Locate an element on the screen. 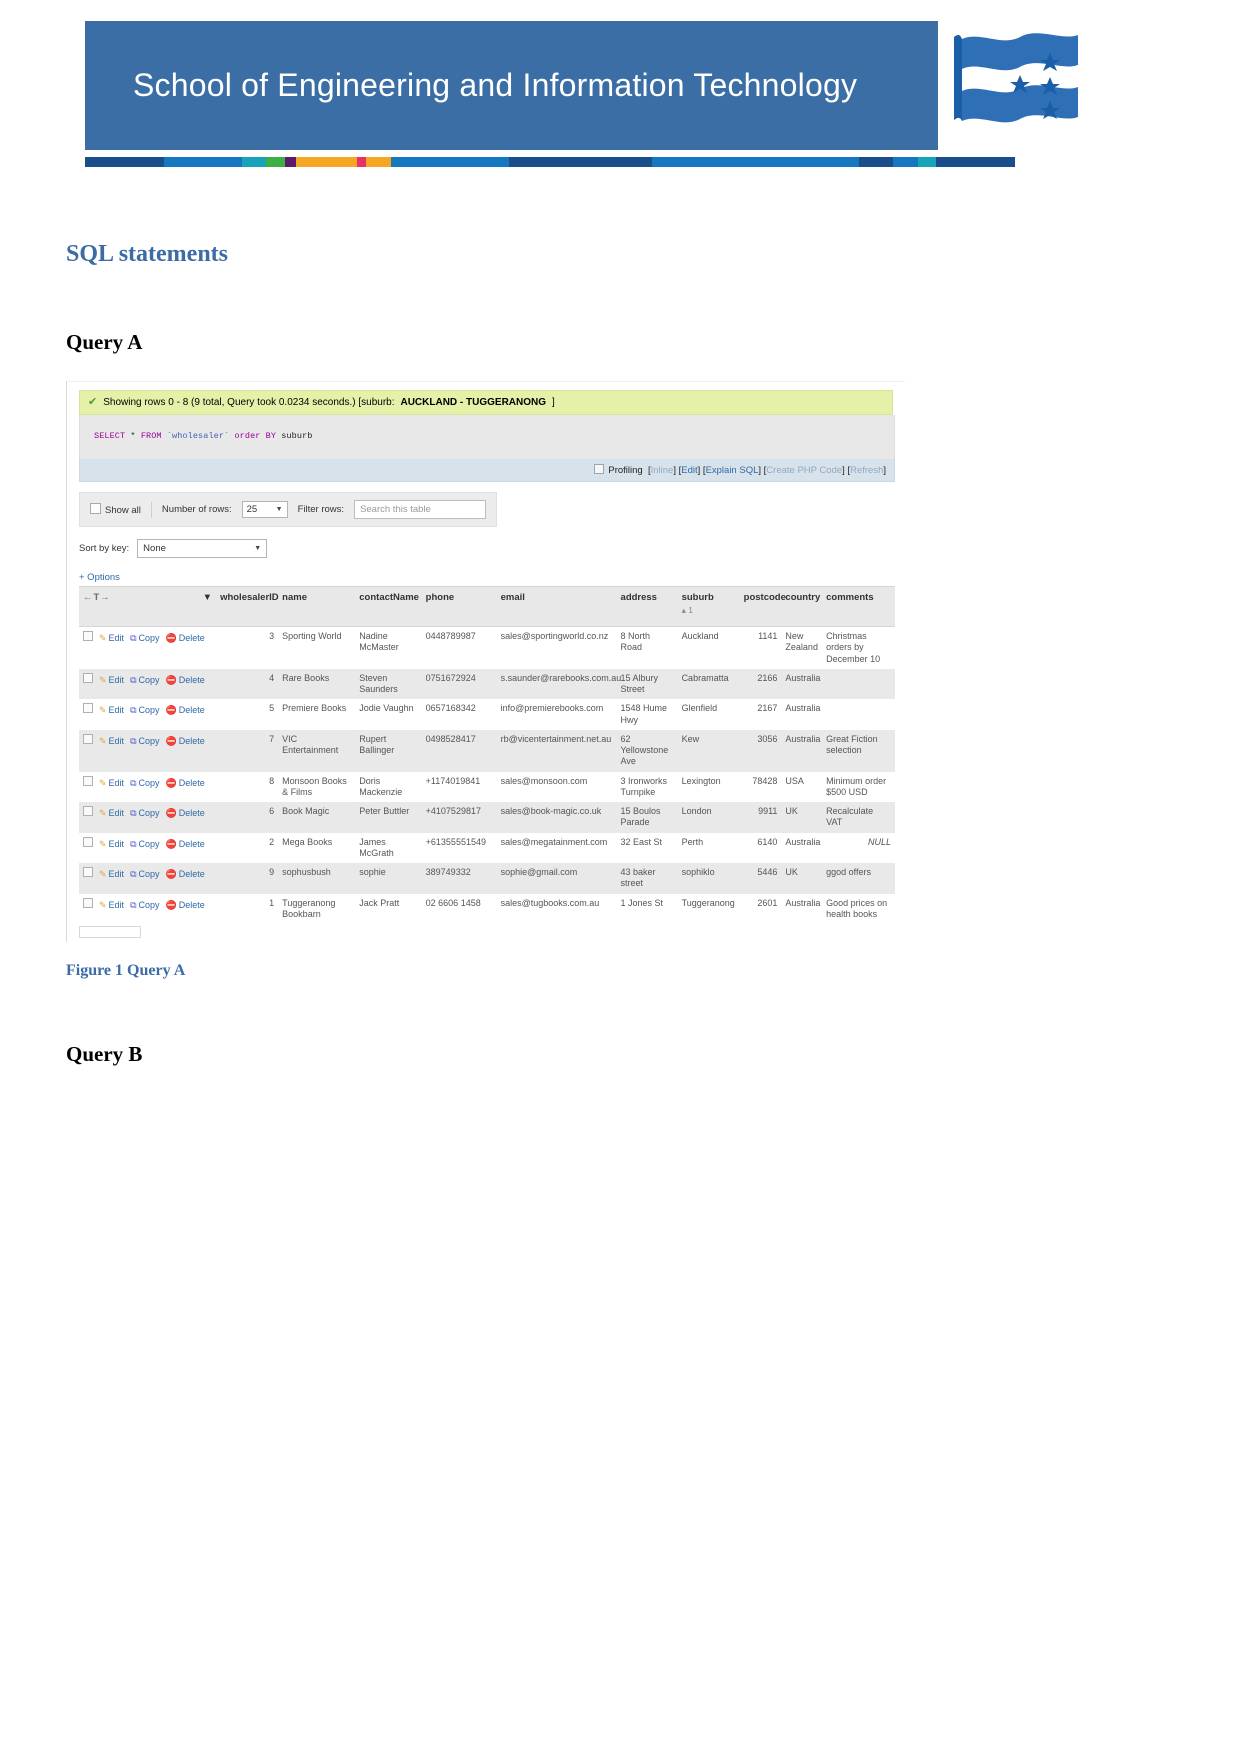 The width and height of the screenshot is (1241, 1754). cell-contactName: Jodie Vaughn is located at coordinates (388, 714).